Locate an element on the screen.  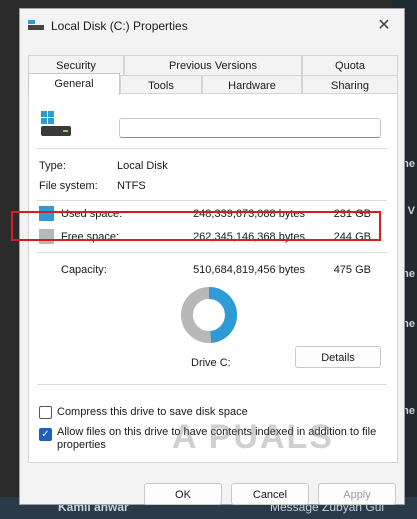
drive-name-input is located at coordinates (250, 128).